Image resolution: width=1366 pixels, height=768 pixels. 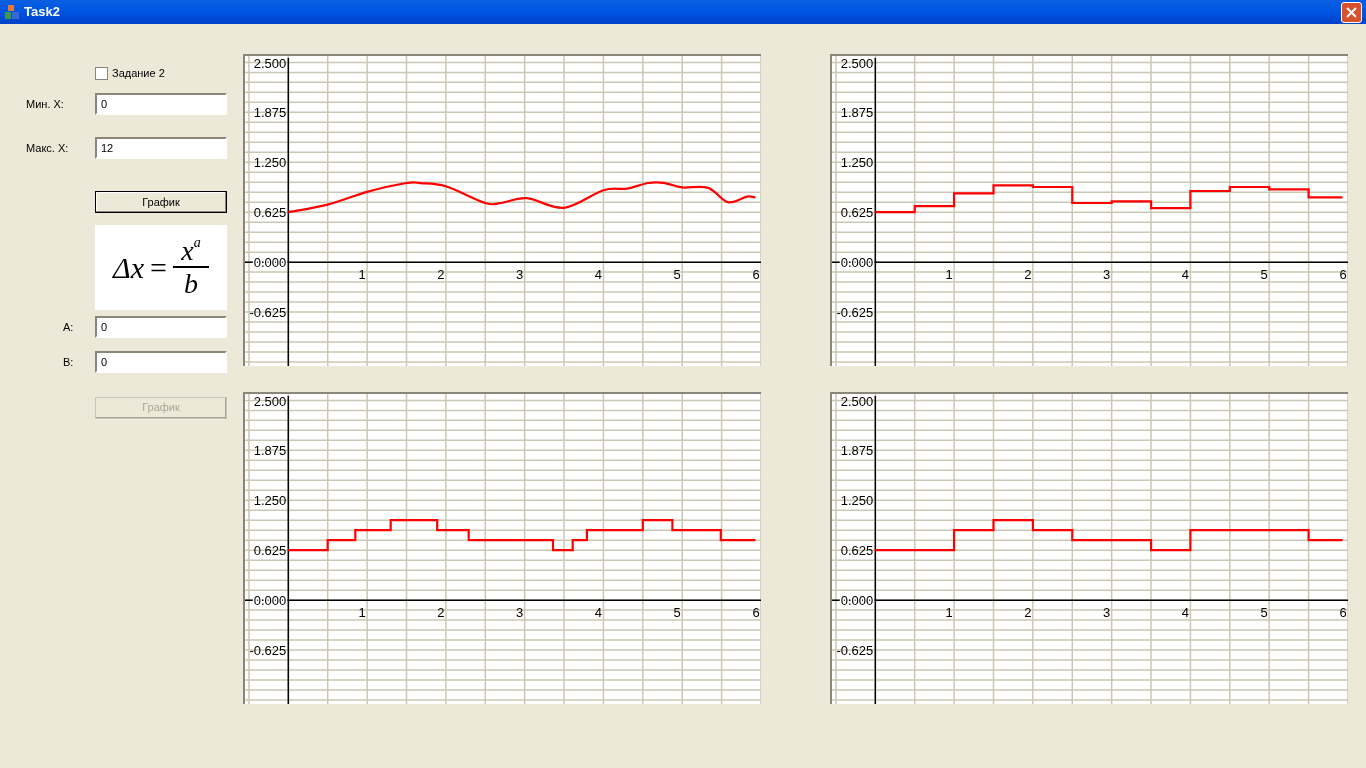 I want to click on formula-lhs: Δx, so click(x=128, y=268).